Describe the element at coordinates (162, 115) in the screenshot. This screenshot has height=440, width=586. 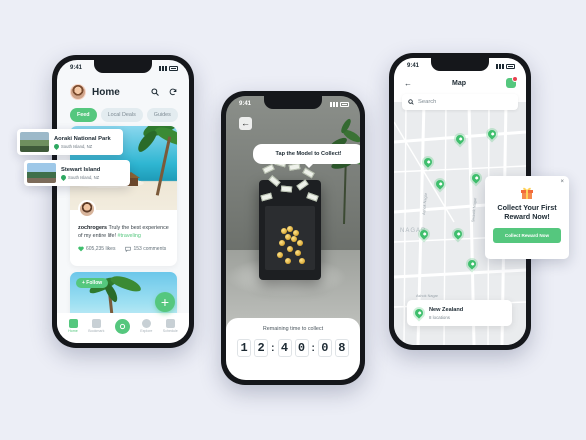
I see `tab-guides: Guides` at that location.